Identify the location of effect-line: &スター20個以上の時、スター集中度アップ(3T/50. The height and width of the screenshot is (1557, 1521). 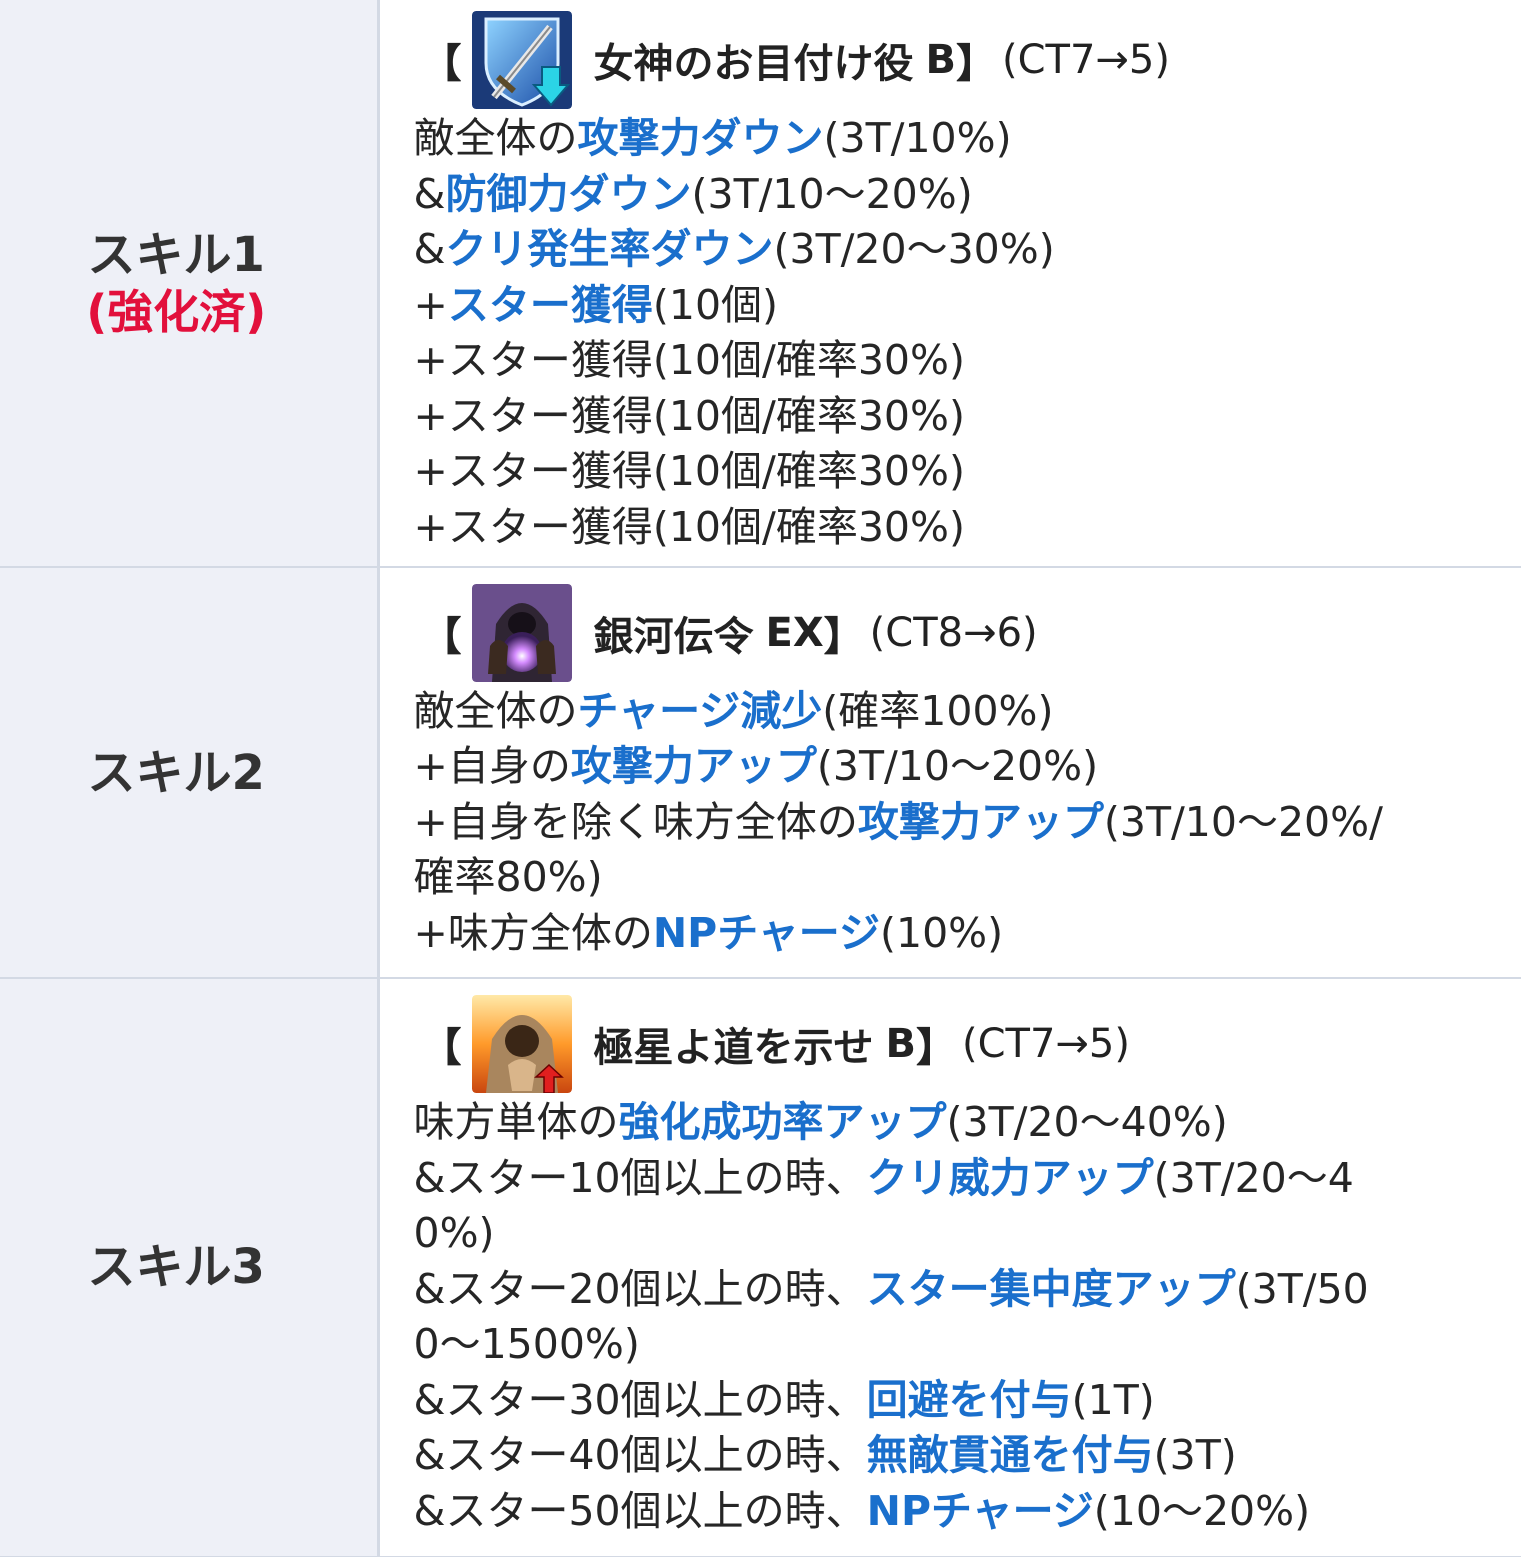
(963, 1290).